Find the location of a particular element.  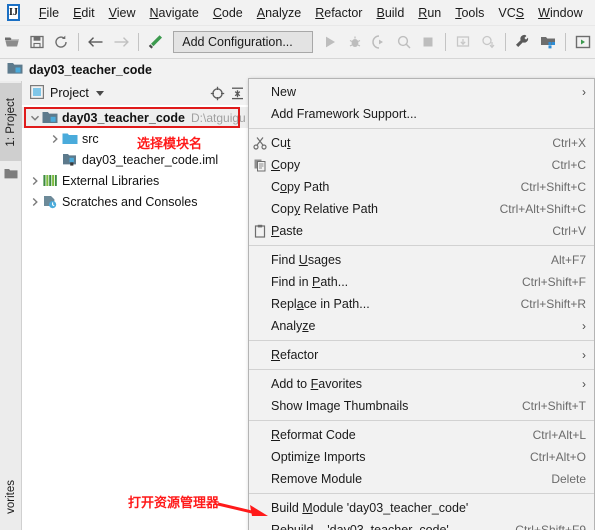

source-root-folder-icon is located at coordinates (70, 139).